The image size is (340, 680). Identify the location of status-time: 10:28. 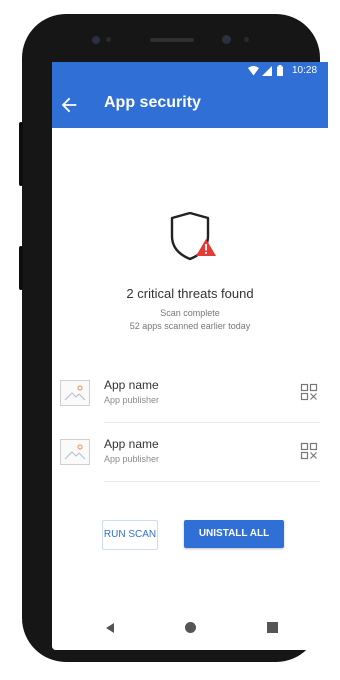
(305, 70).